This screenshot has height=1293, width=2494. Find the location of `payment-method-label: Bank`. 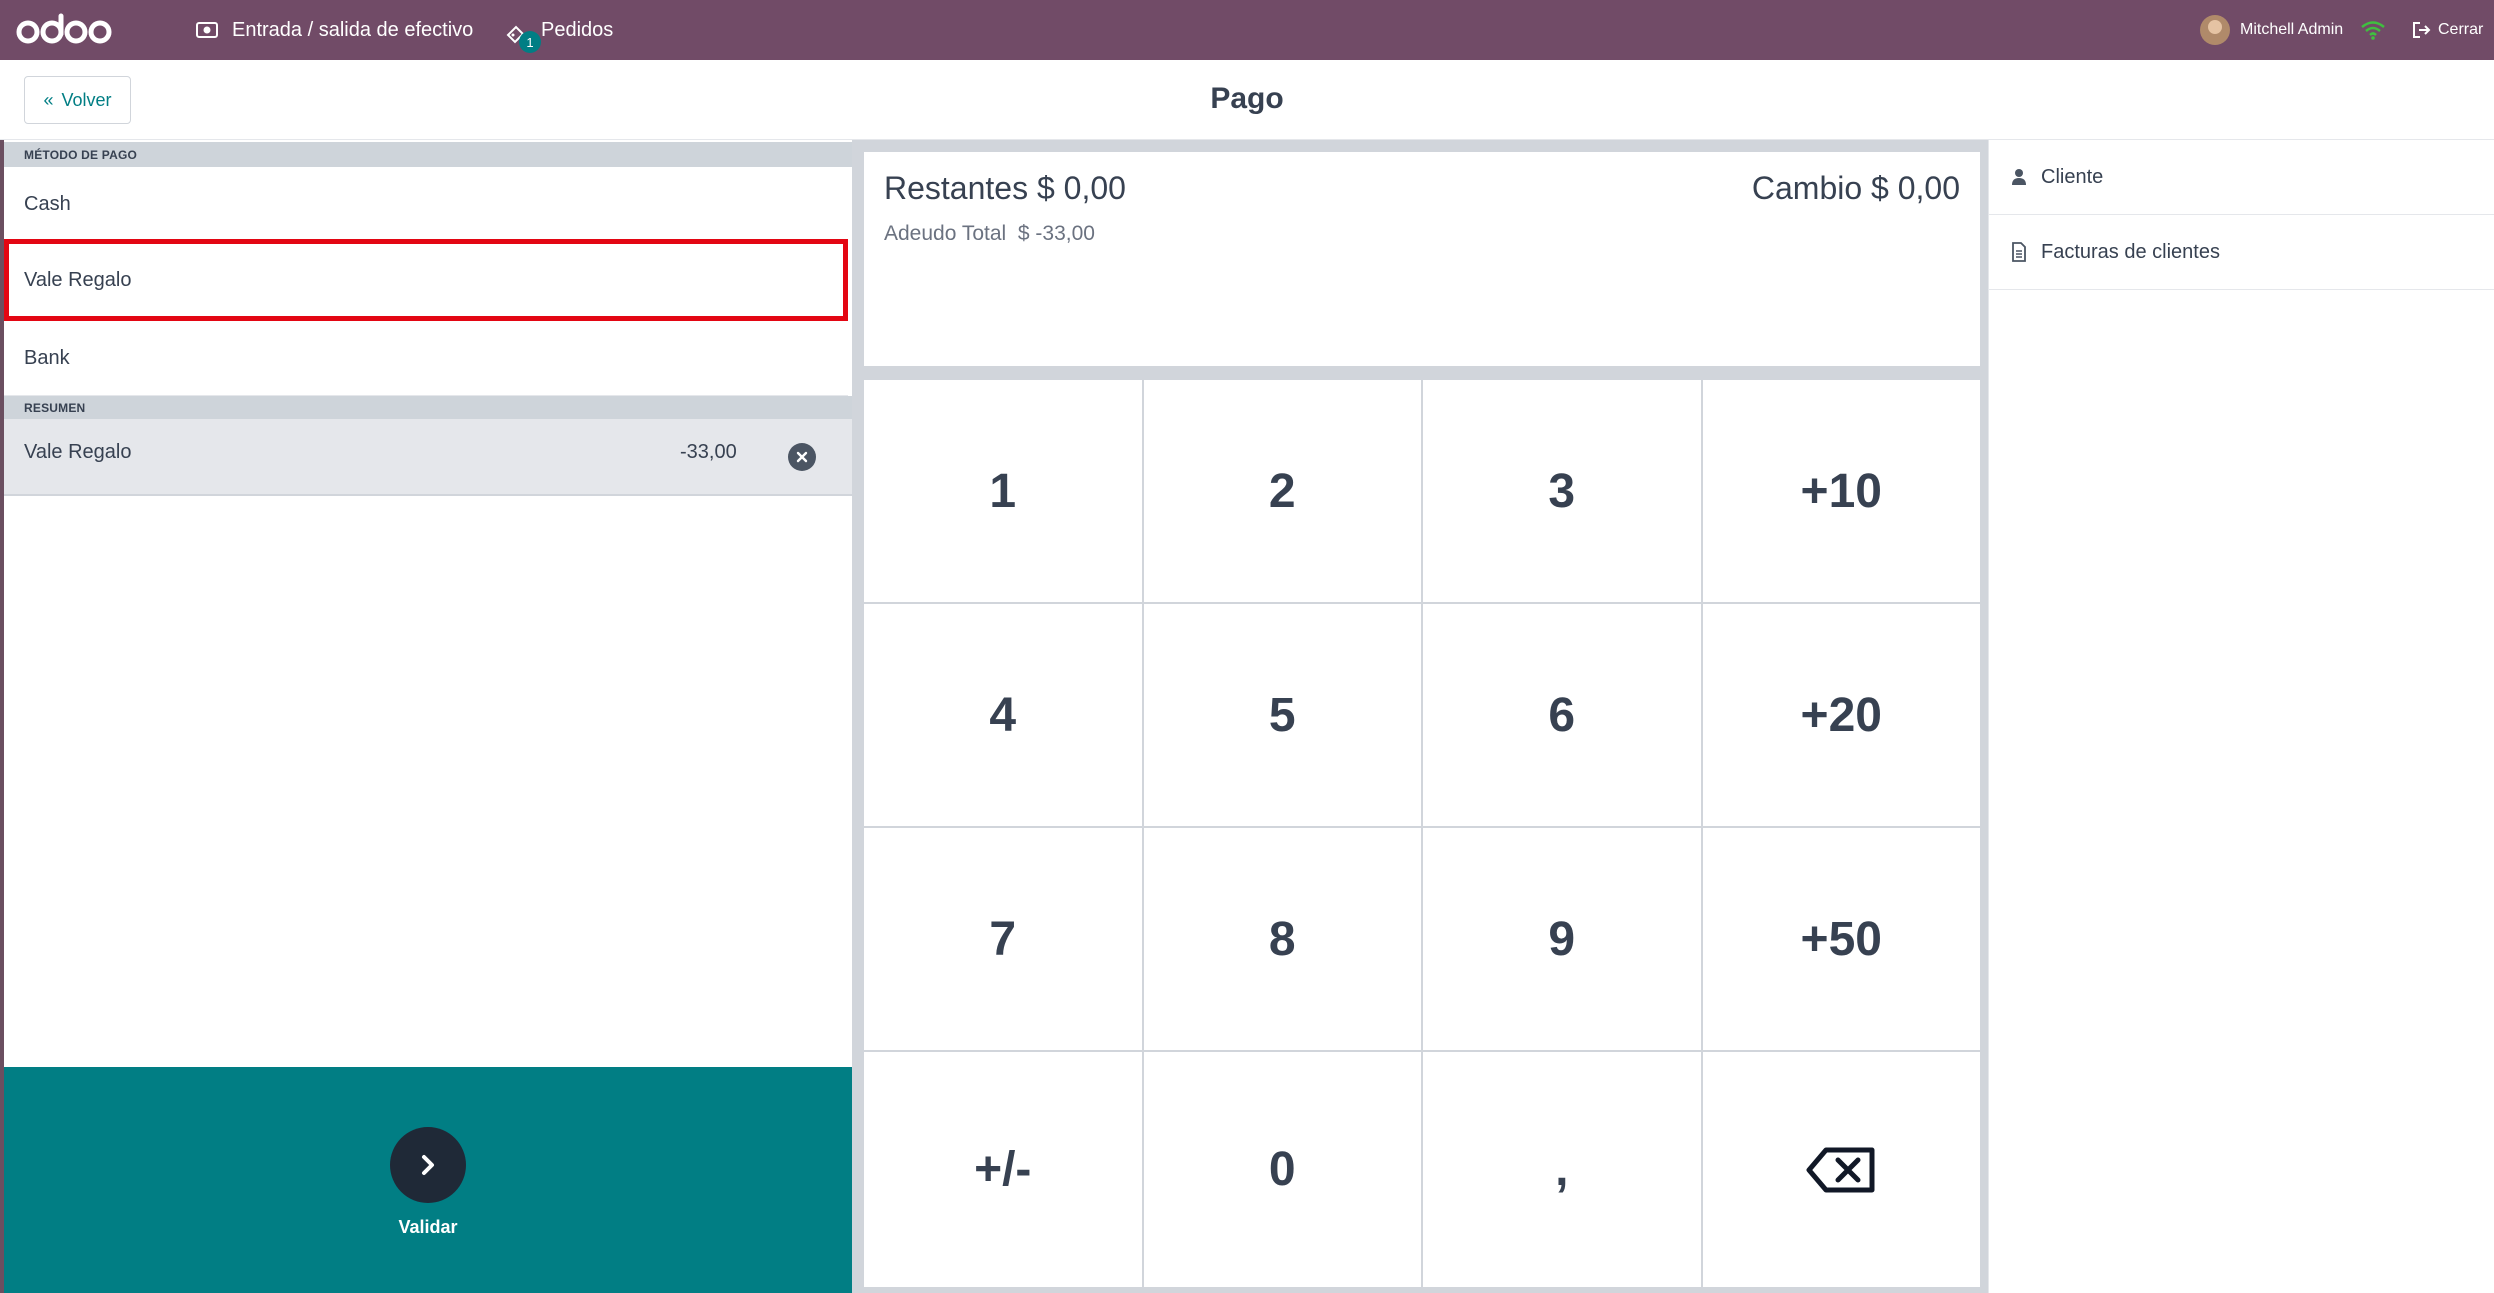

payment-method-label: Bank is located at coordinates (47, 357).